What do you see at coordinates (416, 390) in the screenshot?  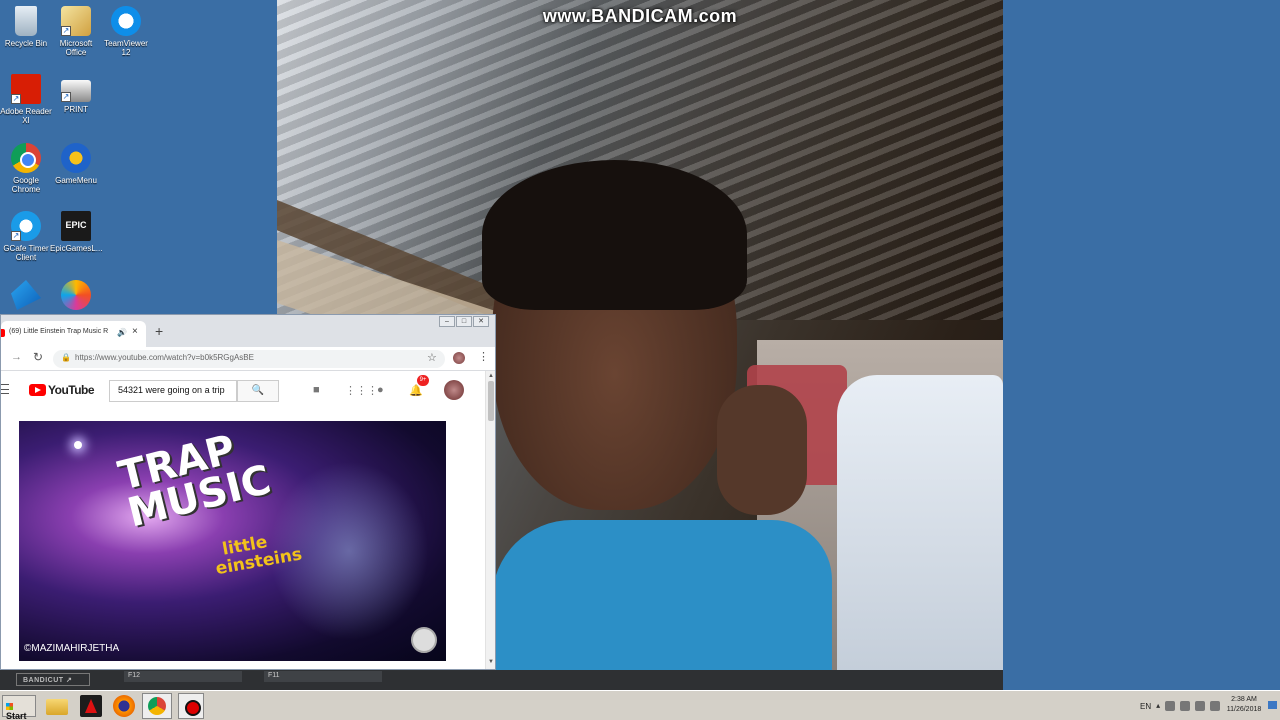 I see `notifications-bell-icon: 🔔` at bounding box center [416, 390].